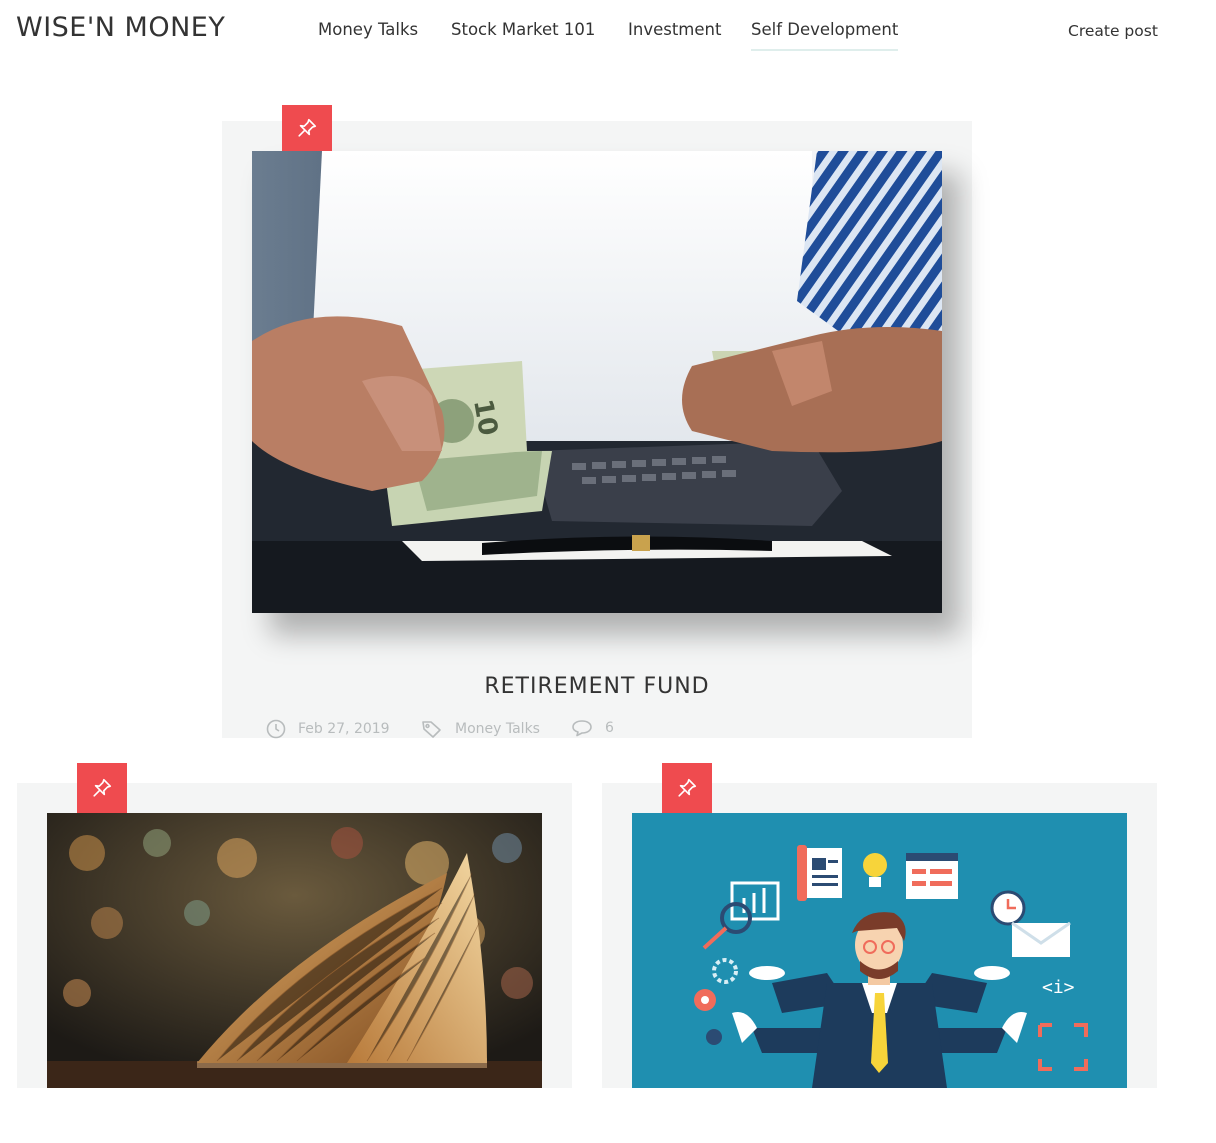  Describe the element at coordinates (276, 729) in the screenshot. I see `clock-icon` at that location.